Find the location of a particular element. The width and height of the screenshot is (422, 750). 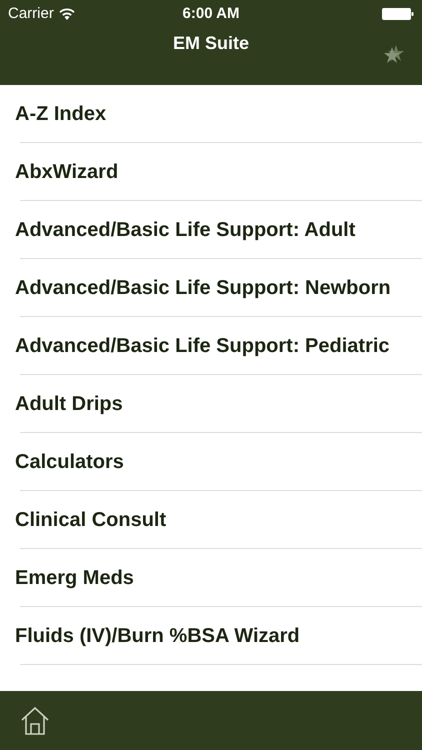

menu-item: A-Z Index is located at coordinates (60, 114).